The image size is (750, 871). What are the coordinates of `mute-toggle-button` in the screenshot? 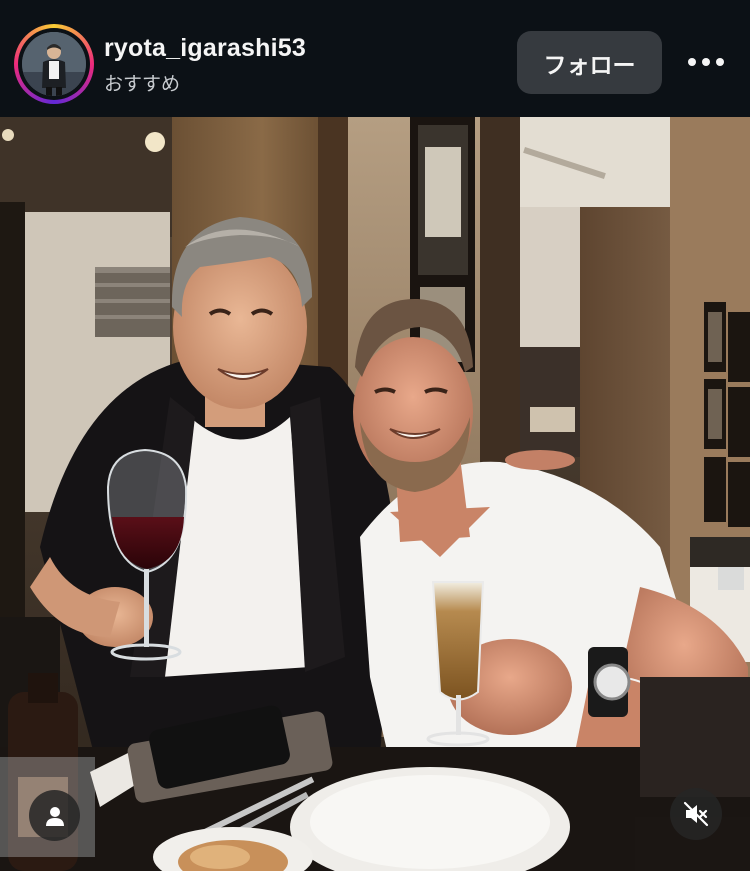 It's located at (696, 814).